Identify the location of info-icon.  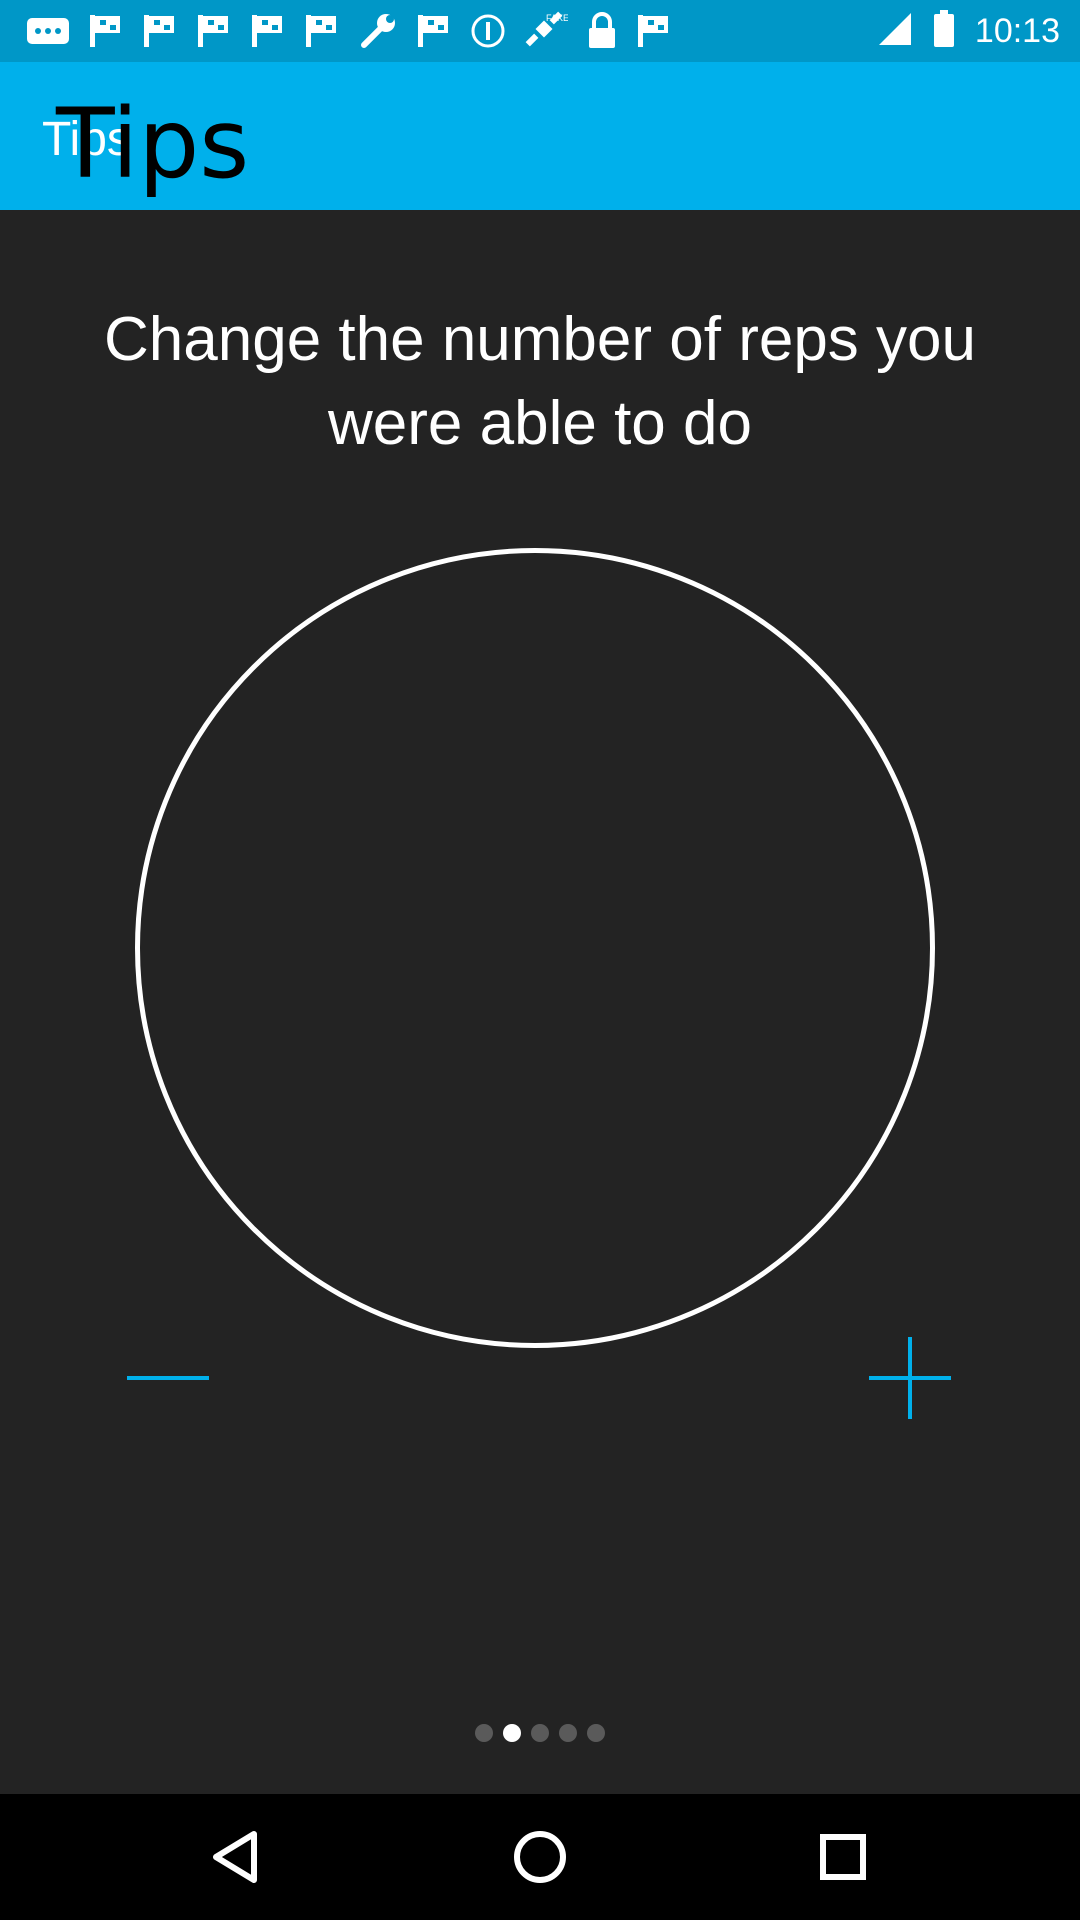
(488, 31).